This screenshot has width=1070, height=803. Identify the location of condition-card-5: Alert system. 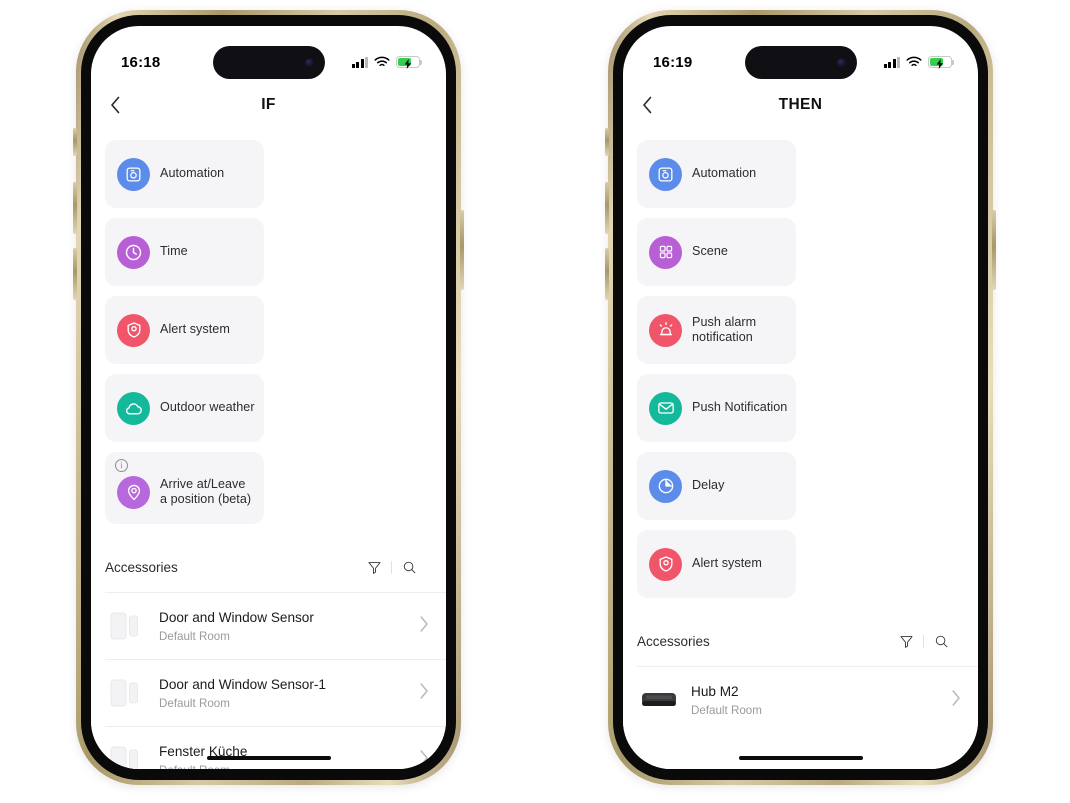
(716, 564).